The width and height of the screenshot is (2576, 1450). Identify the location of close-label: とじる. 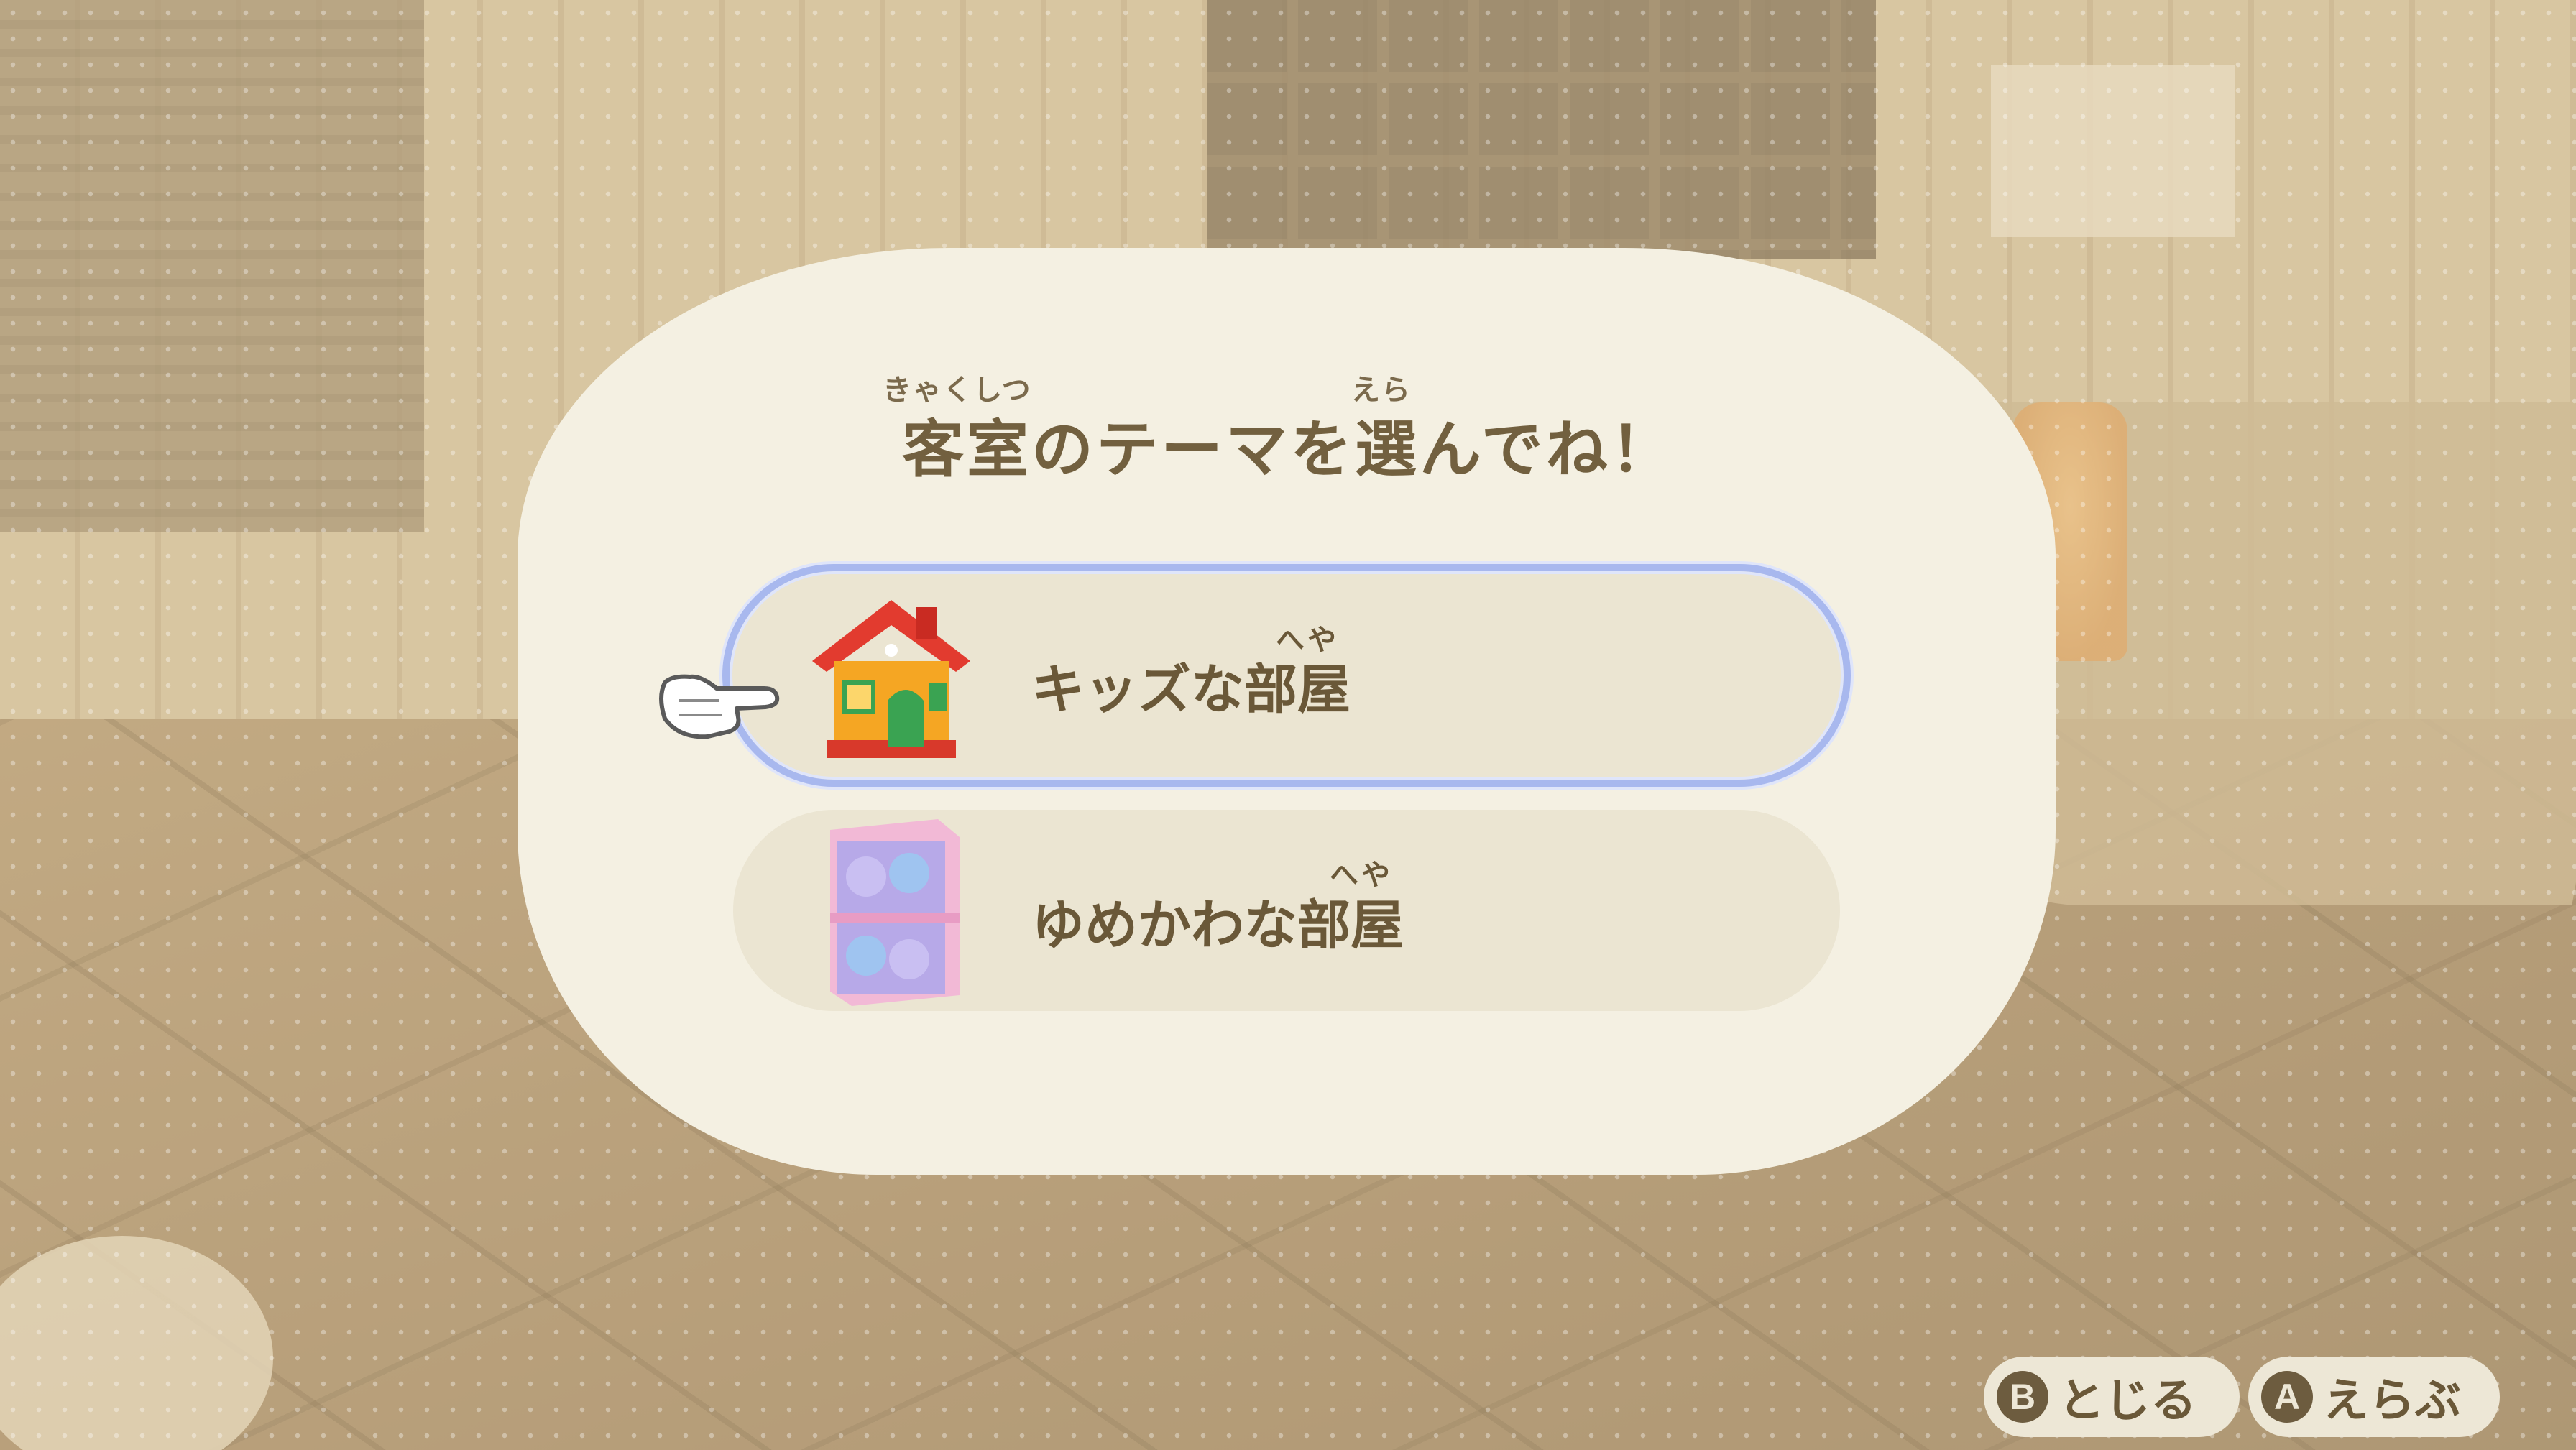
(2127, 1401).